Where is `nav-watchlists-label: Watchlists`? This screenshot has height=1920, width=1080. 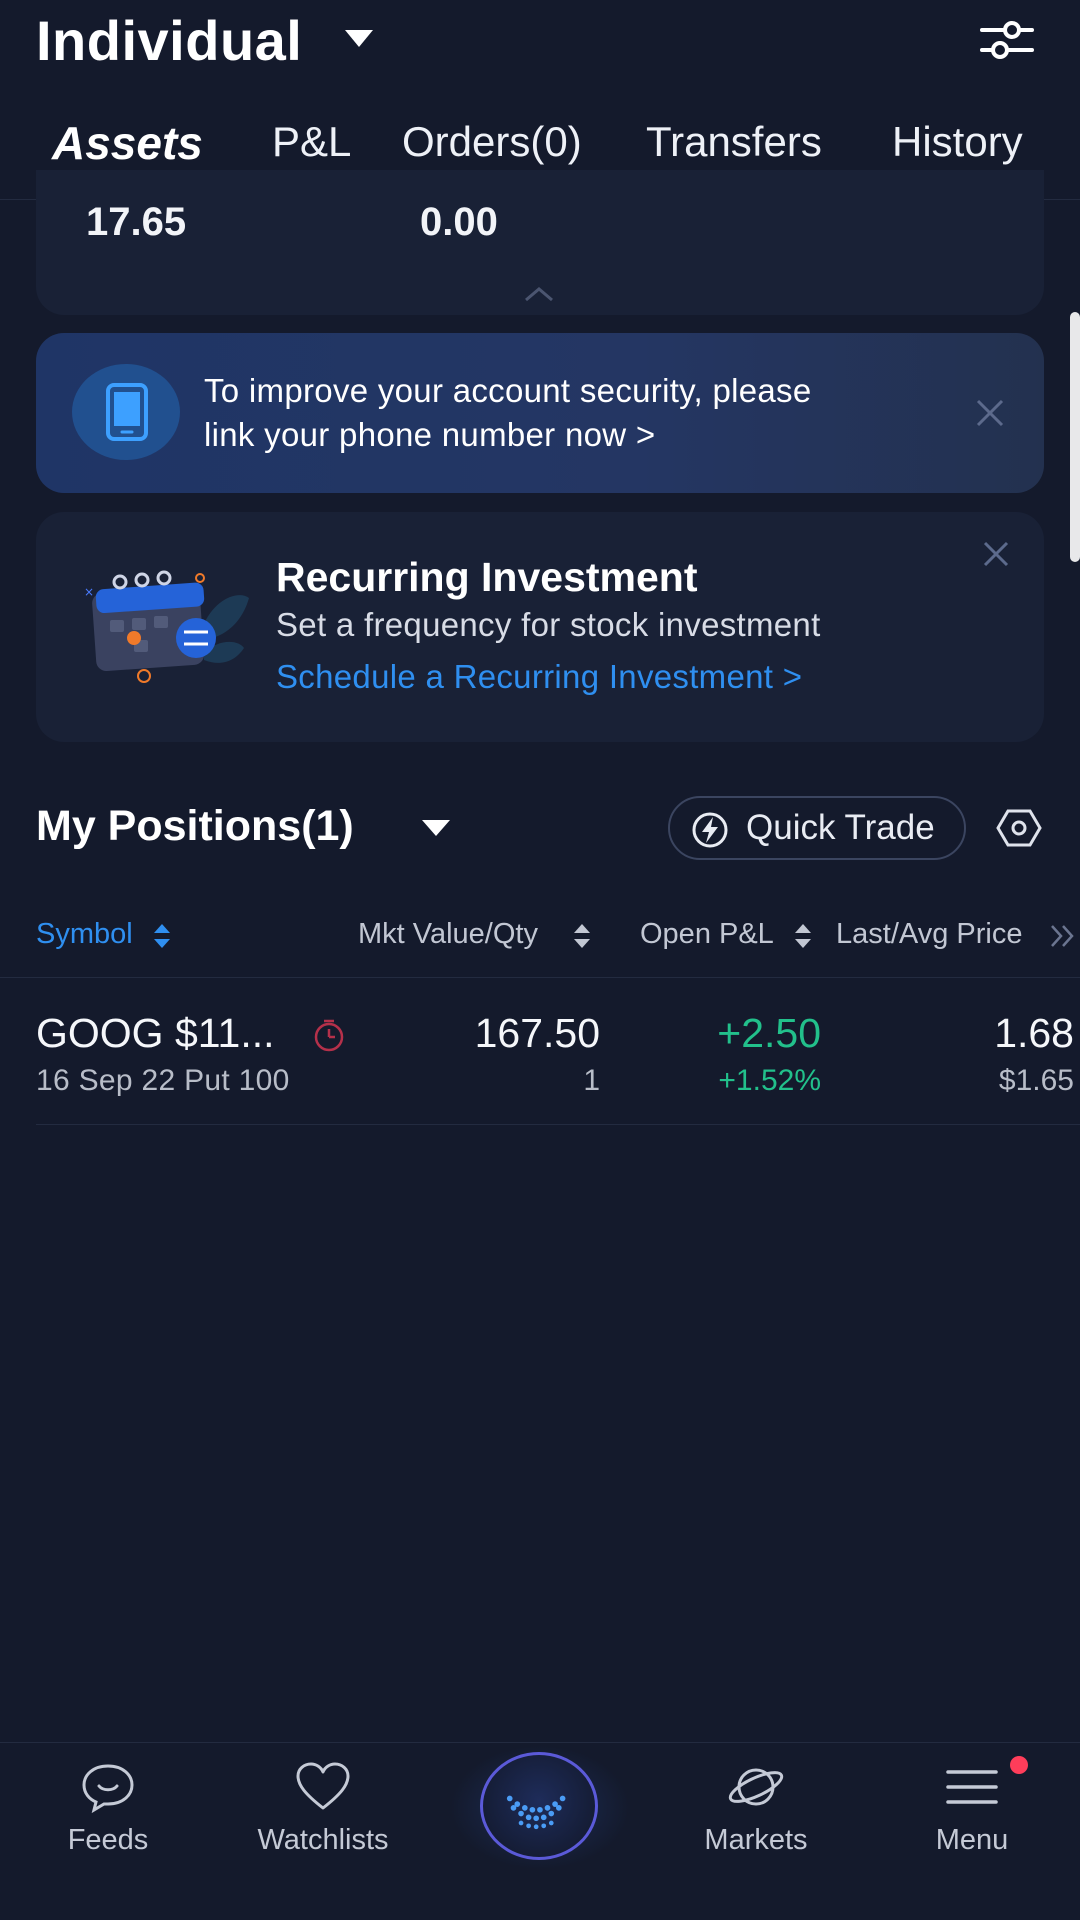 nav-watchlists-label: Watchlists is located at coordinates (323, 1840).